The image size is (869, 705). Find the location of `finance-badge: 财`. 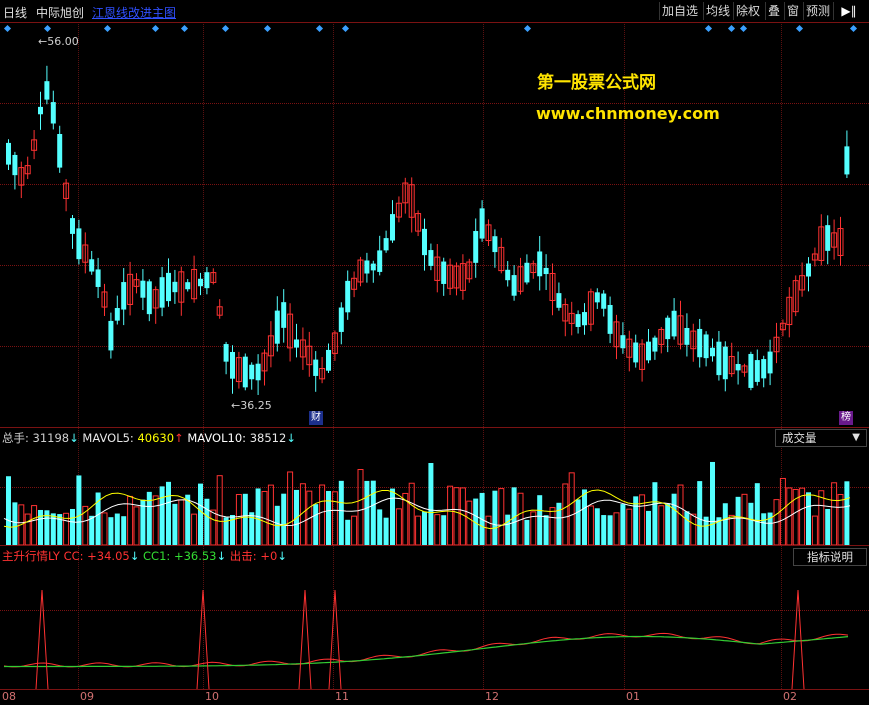

finance-badge: 财 is located at coordinates (316, 418).